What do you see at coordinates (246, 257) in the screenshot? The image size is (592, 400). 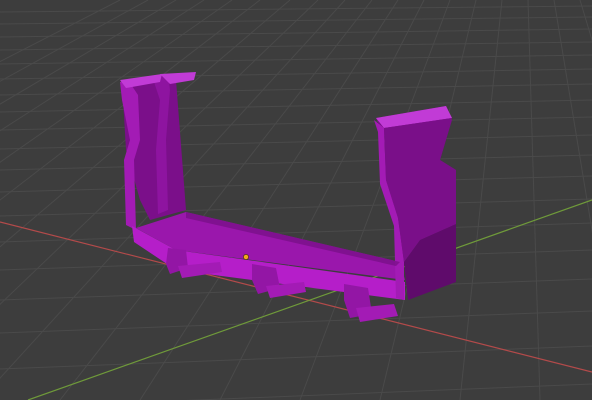 I see `object-origin-point` at bounding box center [246, 257].